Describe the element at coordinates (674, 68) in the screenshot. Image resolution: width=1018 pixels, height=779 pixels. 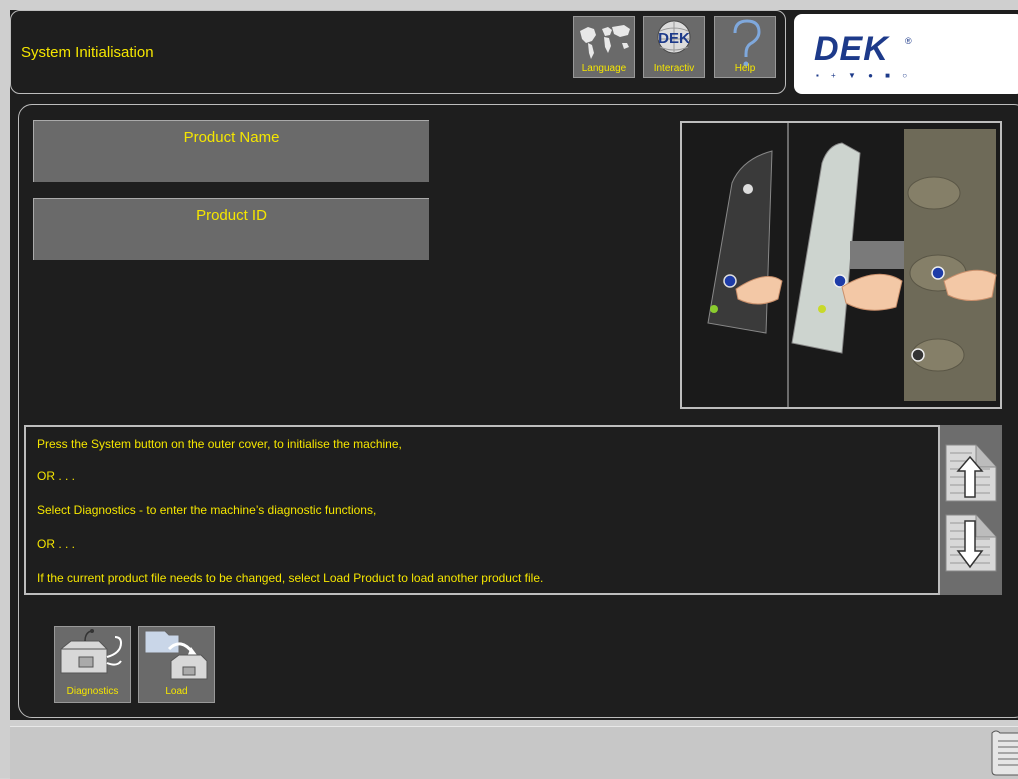
I see `interactive-button-label: Interactiv` at that location.